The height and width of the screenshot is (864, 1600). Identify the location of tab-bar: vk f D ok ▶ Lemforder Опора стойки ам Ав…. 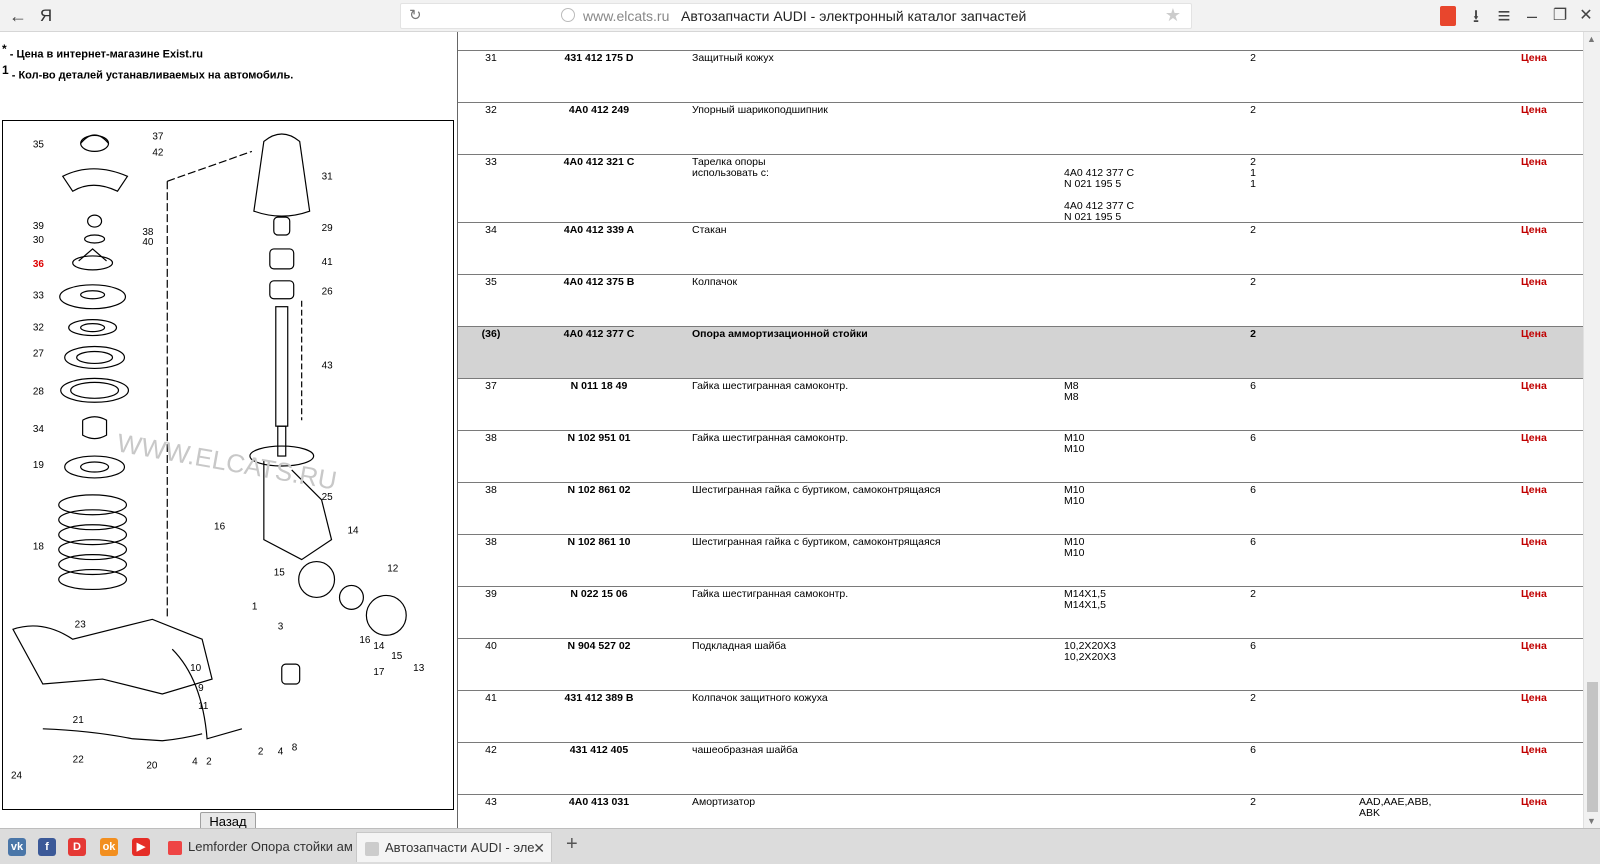
(800, 846).